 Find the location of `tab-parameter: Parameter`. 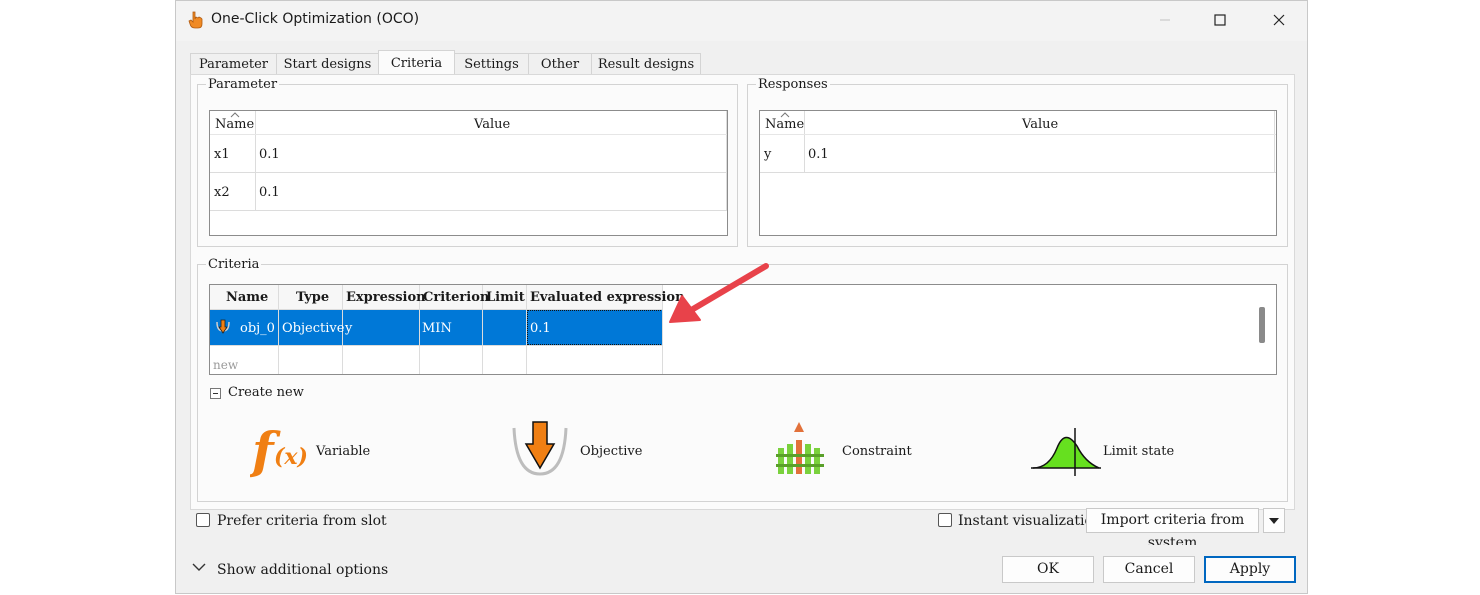

tab-parameter: Parameter is located at coordinates (233, 63).